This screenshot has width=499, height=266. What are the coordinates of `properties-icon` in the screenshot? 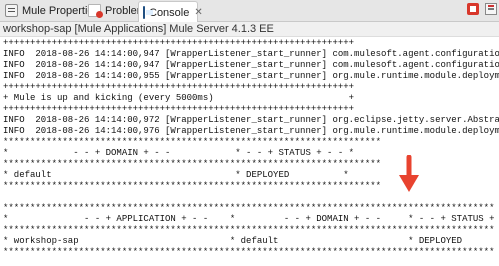 It's located at (11, 10).